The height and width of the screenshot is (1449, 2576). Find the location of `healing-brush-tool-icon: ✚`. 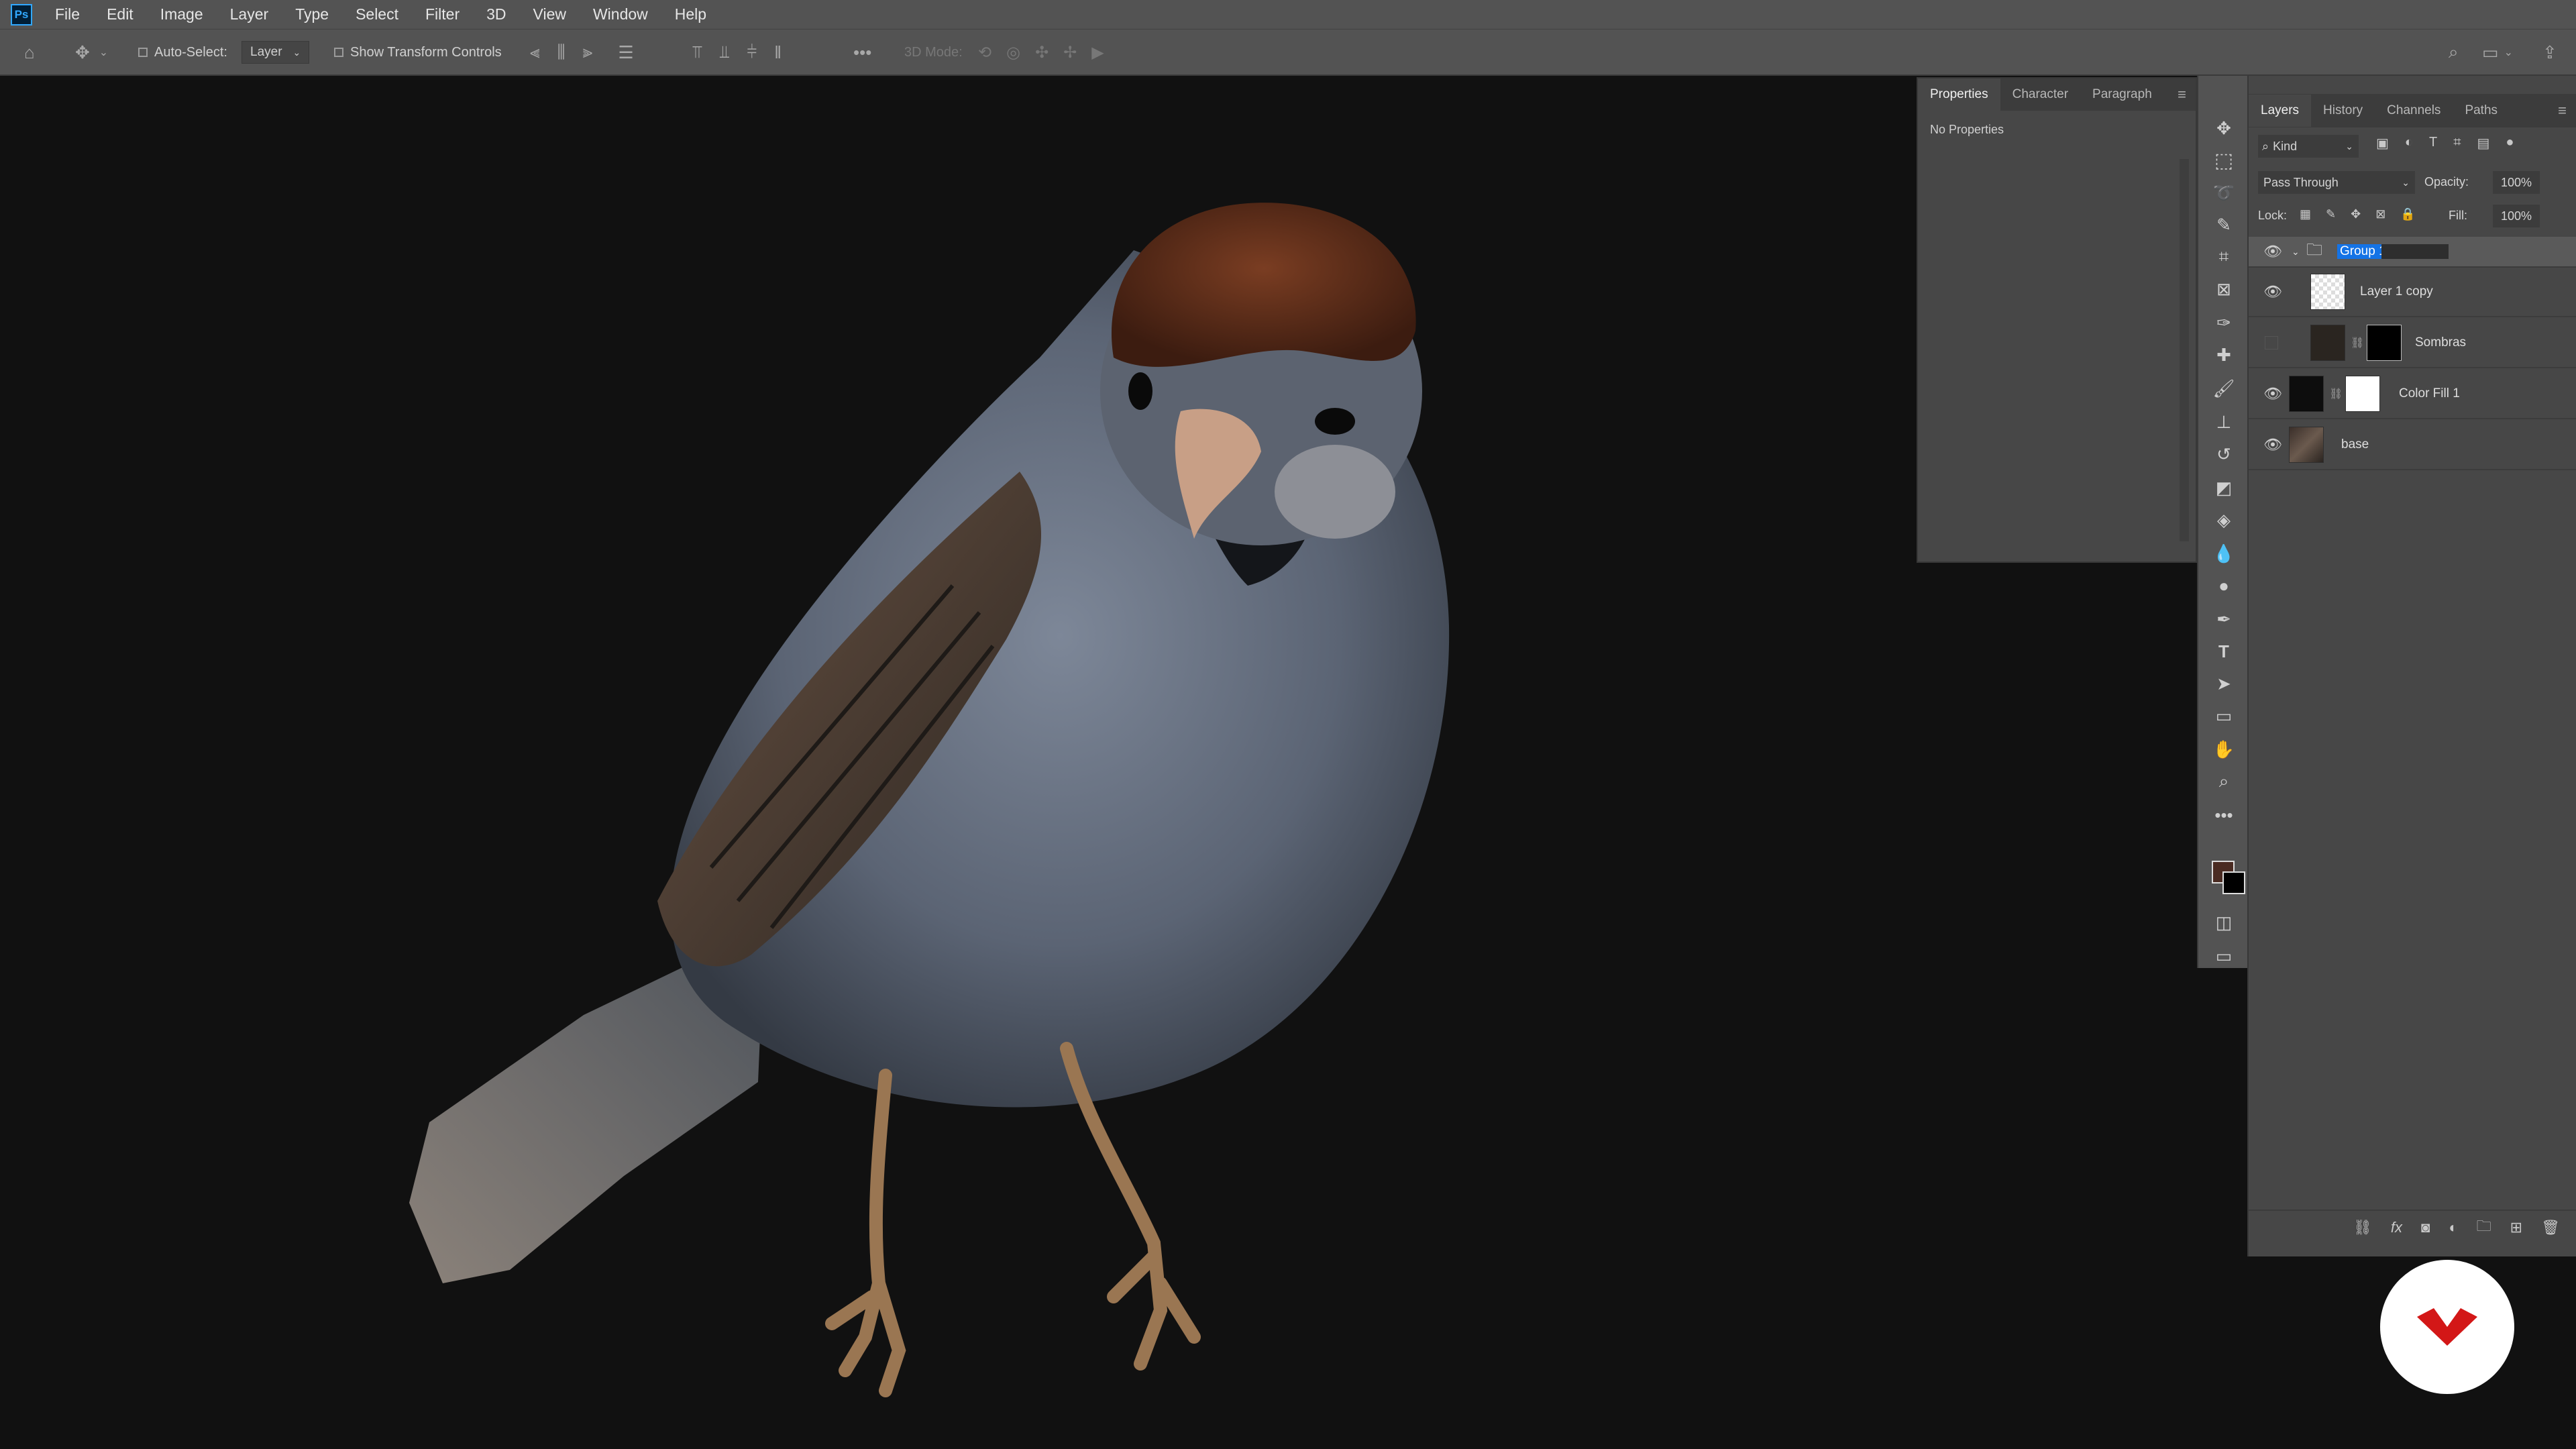

healing-brush-tool-icon: ✚ is located at coordinates (2223, 355).